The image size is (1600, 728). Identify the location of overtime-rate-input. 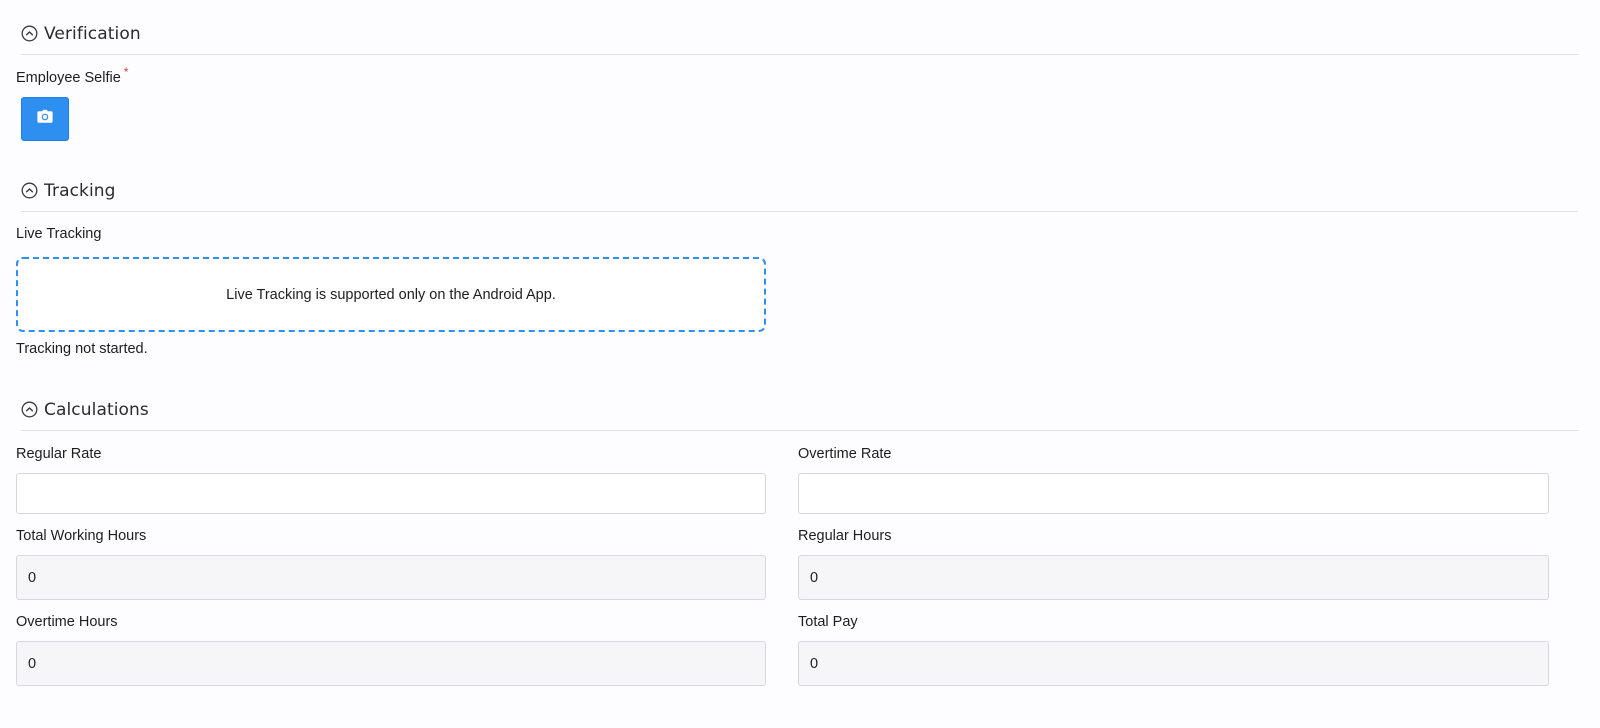
(1173, 493).